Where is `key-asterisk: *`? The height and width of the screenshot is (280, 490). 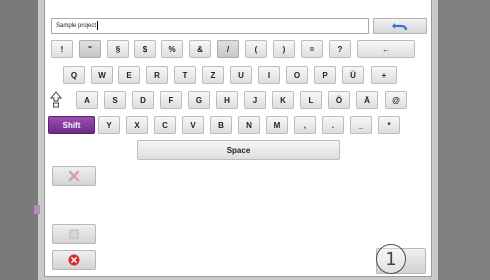 key-asterisk: * is located at coordinates (389, 125).